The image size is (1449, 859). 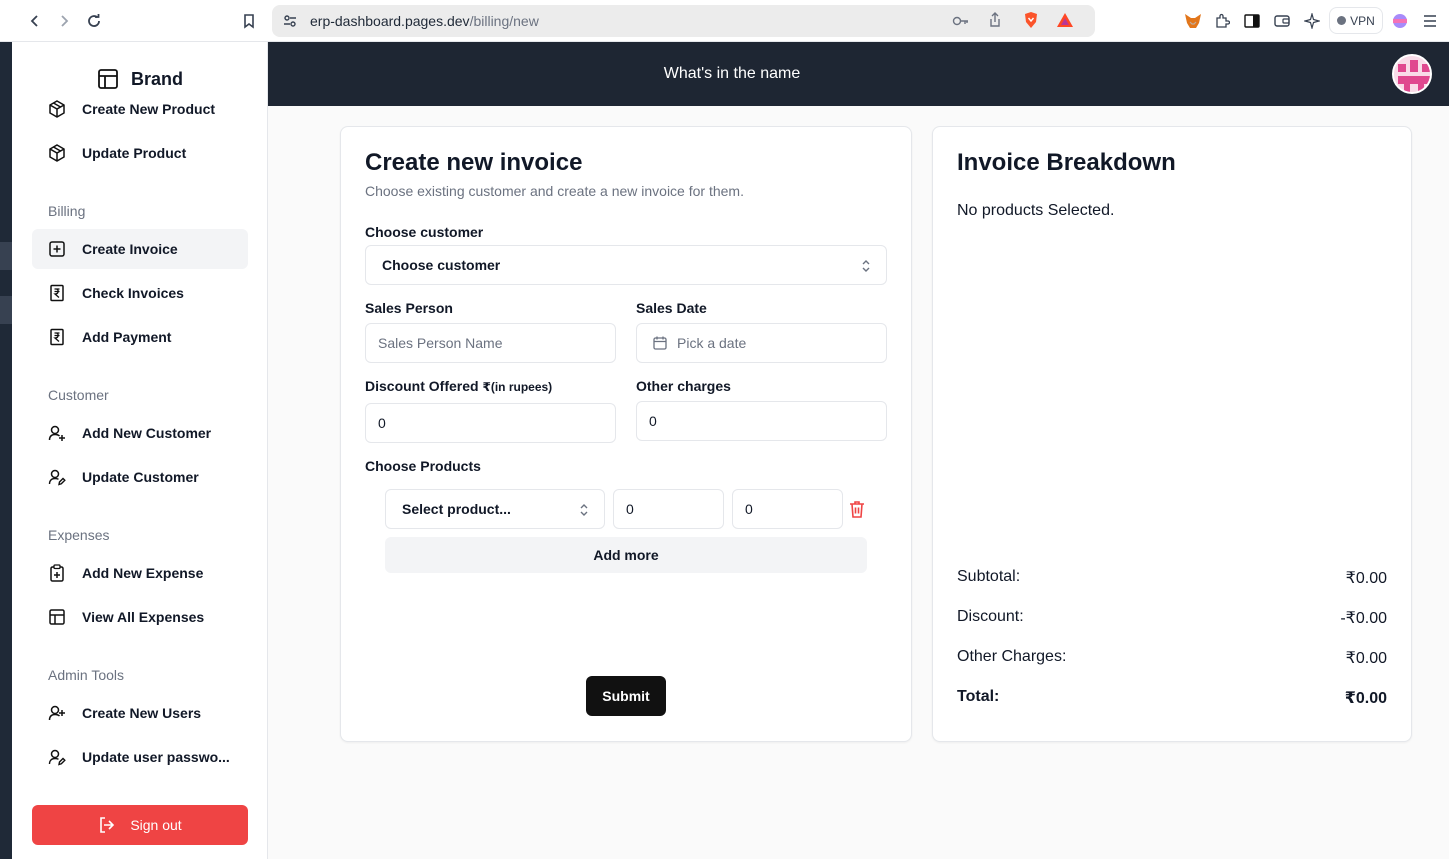 I want to click on discount-input: 0, so click(x=490, y=423).